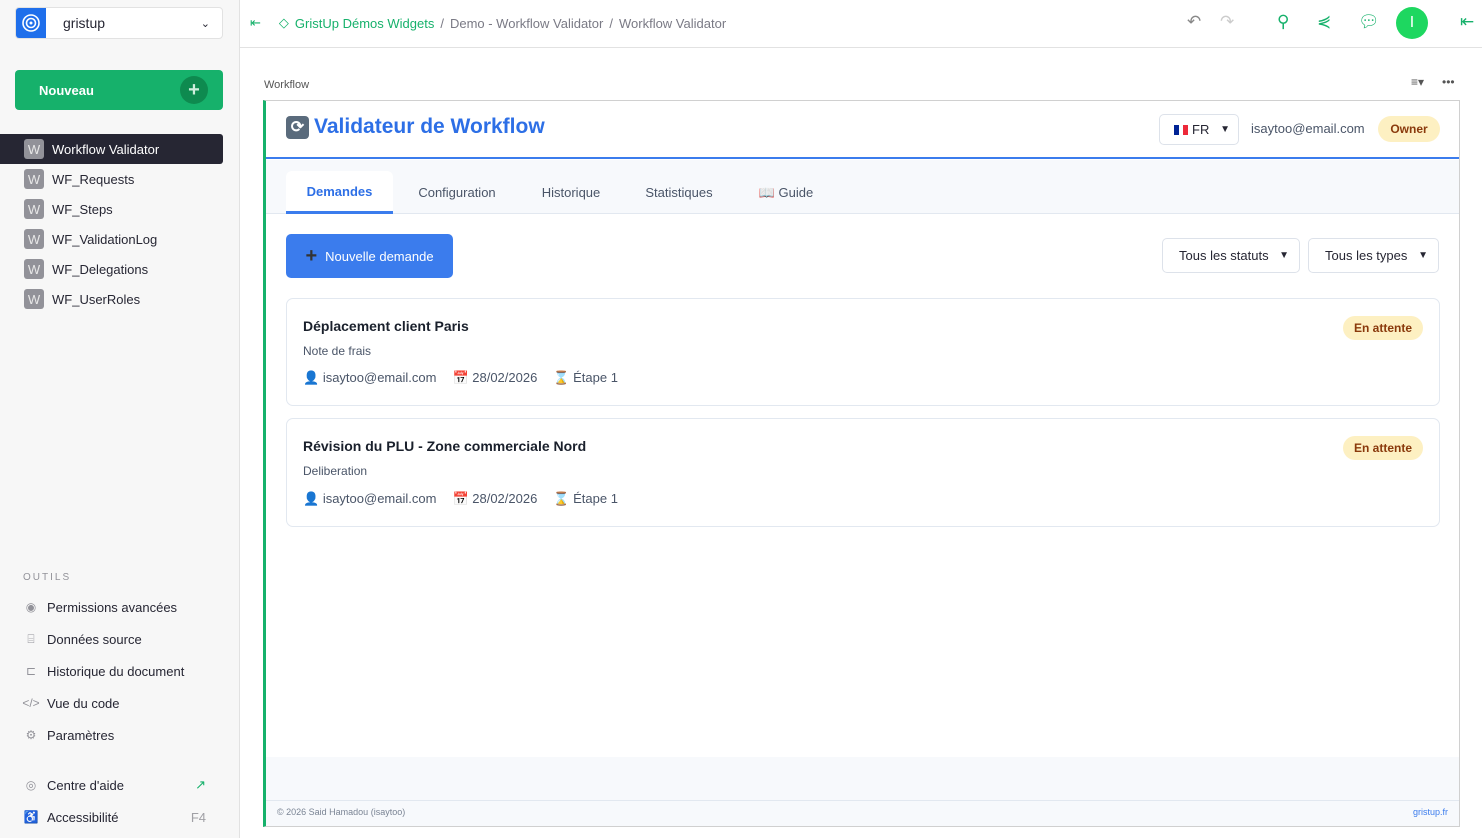  I want to click on request-title: Révision du PLU - Zone commerciale Nord, so click(445, 446).